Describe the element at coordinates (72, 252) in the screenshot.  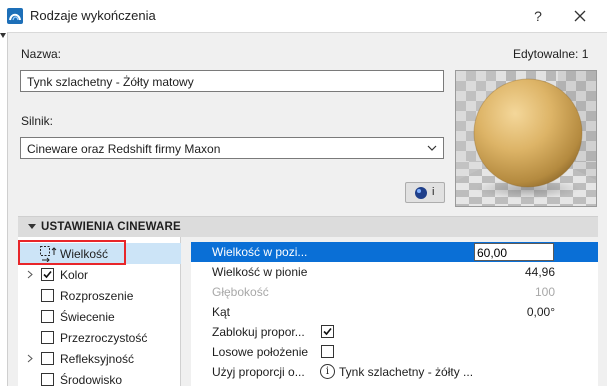
I see `highlight-annotation` at that location.